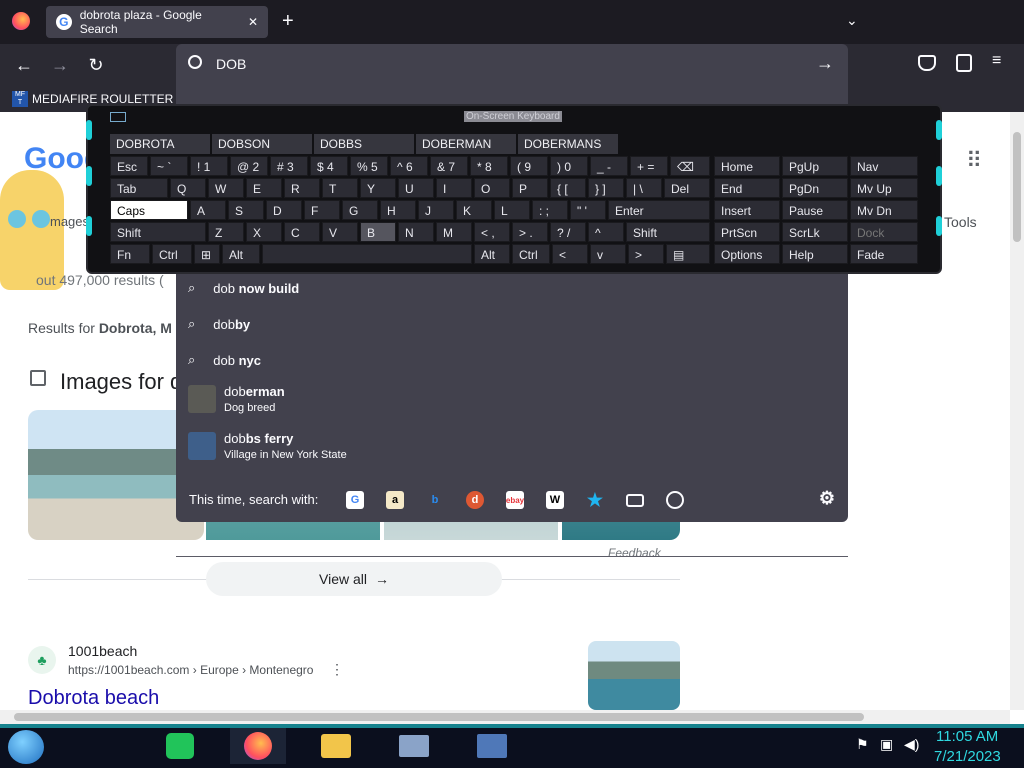 The width and height of the screenshot is (1024, 768). I want to click on key-down-arrow: v, so click(608, 254).